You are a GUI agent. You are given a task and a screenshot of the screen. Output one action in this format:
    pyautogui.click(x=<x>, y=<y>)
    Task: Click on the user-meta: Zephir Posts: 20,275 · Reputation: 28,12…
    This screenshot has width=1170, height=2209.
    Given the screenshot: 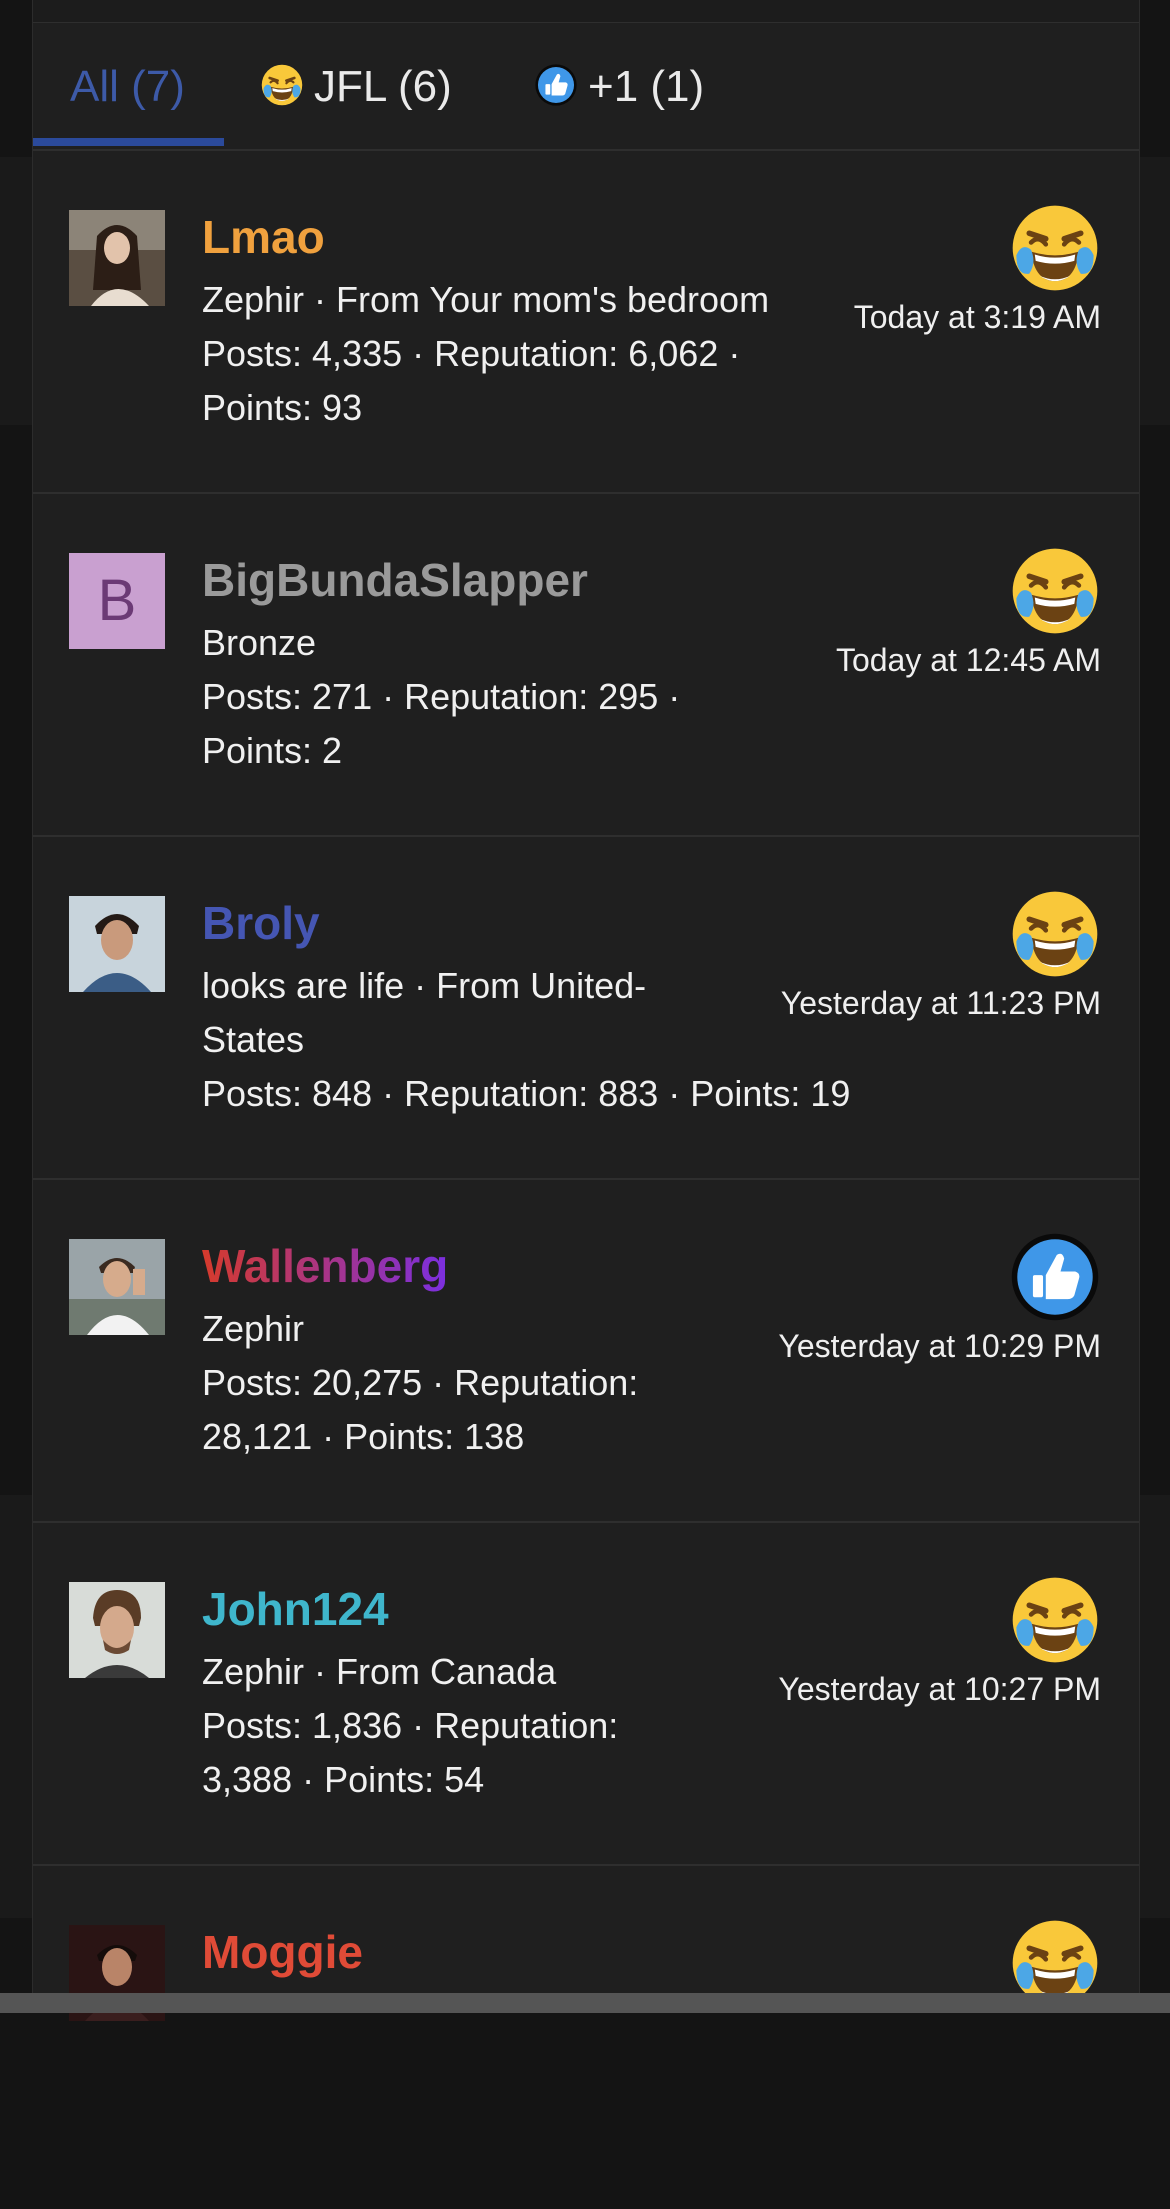 What is the action you would take?
    pyautogui.click(x=420, y=1383)
    